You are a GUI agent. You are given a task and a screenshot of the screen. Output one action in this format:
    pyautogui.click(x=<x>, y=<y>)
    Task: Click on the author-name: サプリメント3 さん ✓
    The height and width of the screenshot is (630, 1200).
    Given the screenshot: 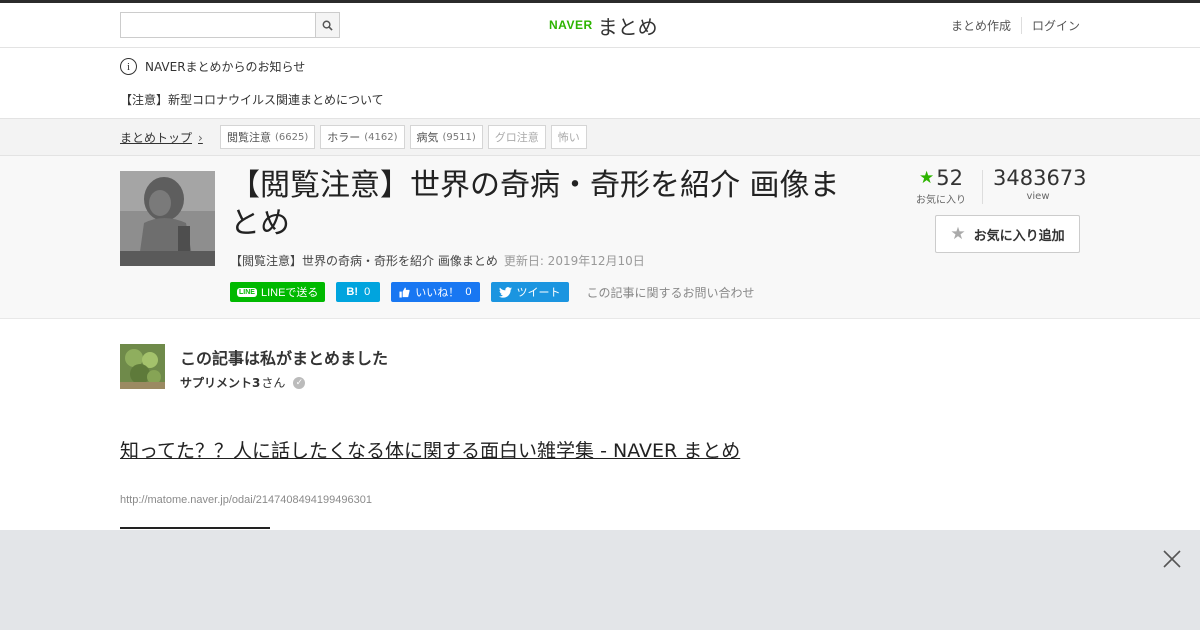 What is the action you would take?
    pyautogui.click(x=243, y=382)
    